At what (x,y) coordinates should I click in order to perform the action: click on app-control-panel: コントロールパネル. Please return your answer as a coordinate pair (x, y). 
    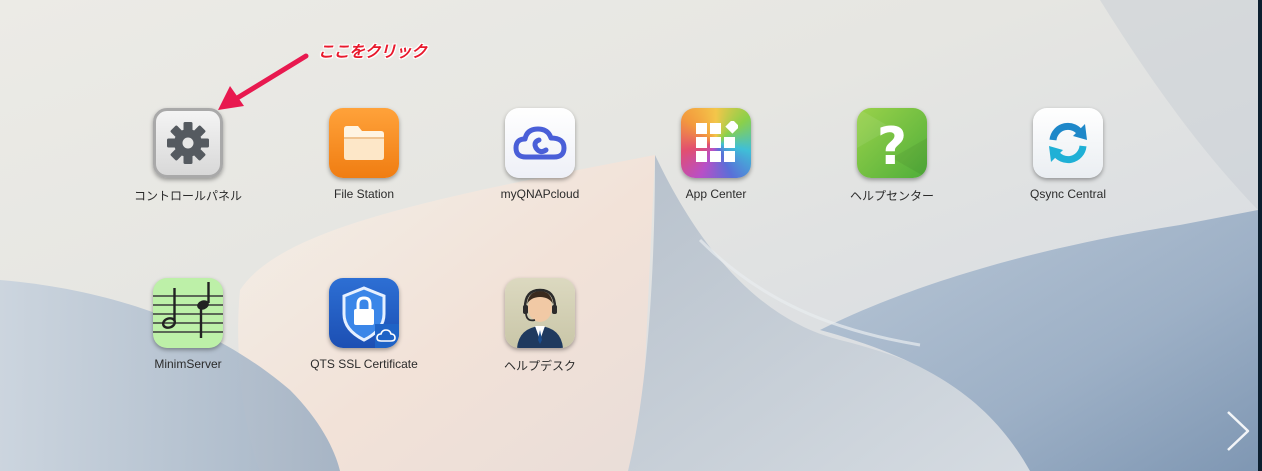
    Looking at the image, I should click on (188, 156).